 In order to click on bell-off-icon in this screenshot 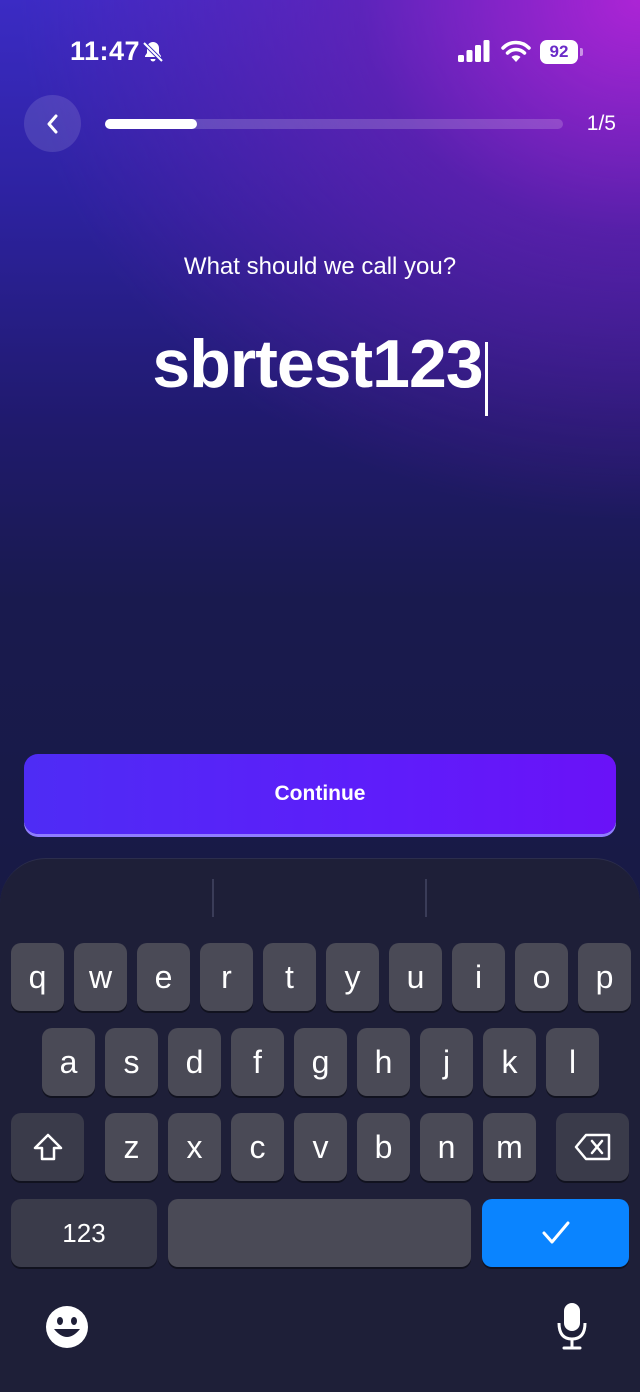, I will do `click(153, 52)`.